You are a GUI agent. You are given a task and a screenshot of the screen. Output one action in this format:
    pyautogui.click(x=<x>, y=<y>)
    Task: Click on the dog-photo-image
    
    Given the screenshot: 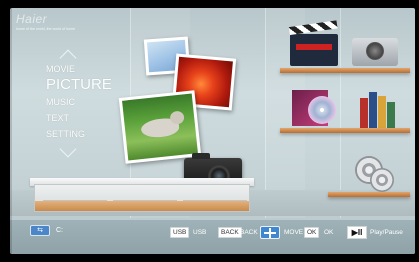 What is the action you would take?
    pyautogui.click(x=160, y=127)
    